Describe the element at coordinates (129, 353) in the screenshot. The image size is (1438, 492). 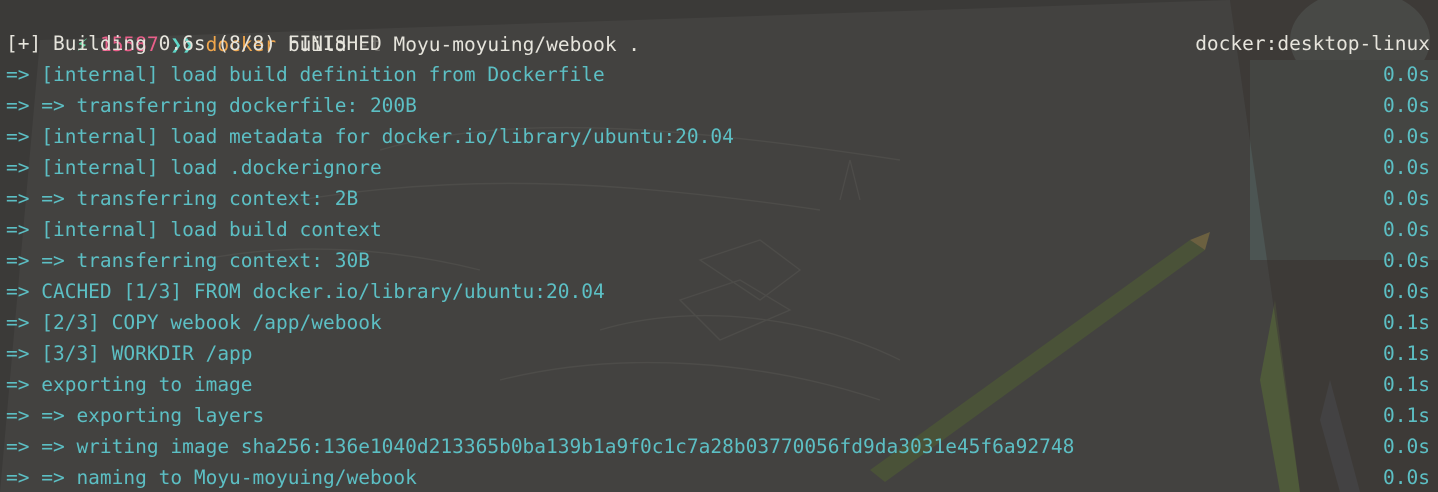
I see `step-text: => [3/3] WORKDIR /app` at that location.